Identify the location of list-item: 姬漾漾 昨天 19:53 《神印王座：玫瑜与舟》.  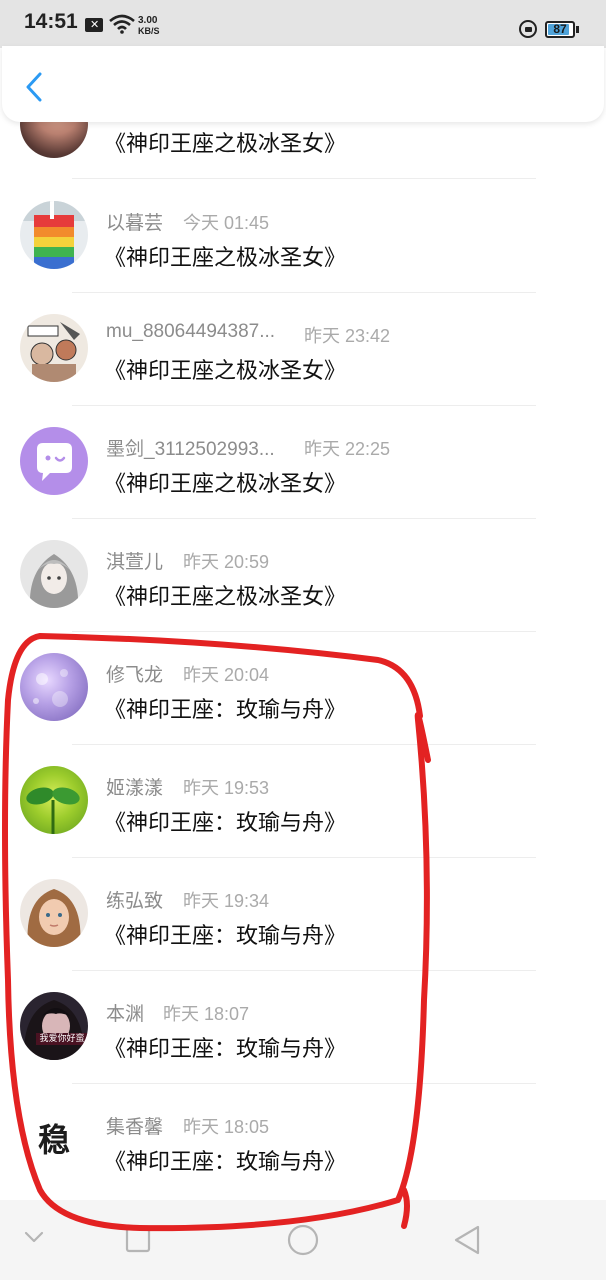
(303, 801).